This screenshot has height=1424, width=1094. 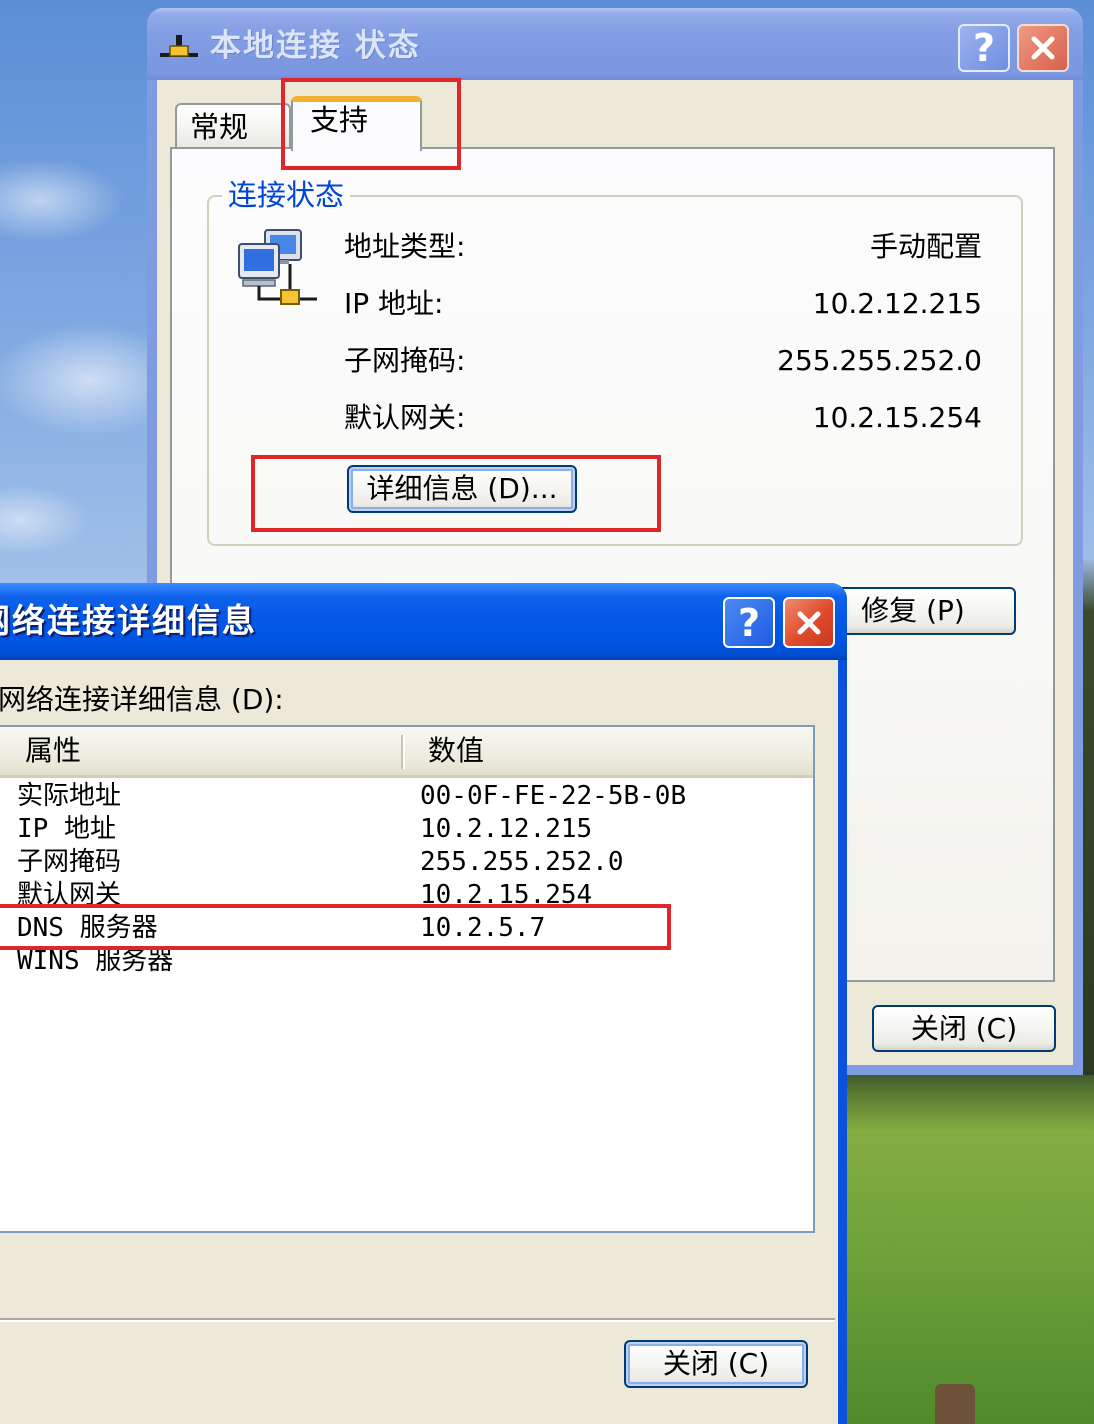 I want to click on status-row-value: 手动配置, so click(x=925, y=246).